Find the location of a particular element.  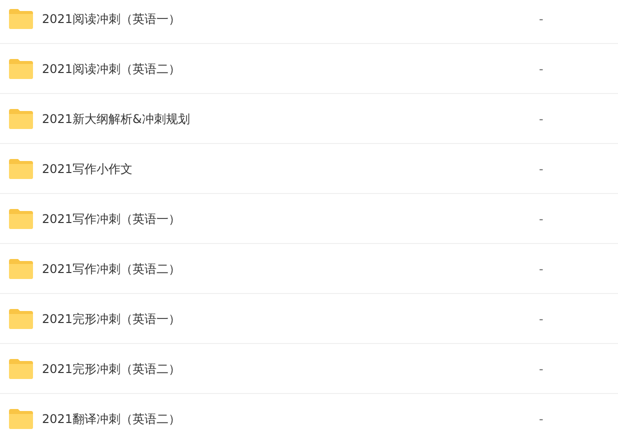

folder-name: 2021完形冲刺（英语二） is located at coordinates (111, 369).